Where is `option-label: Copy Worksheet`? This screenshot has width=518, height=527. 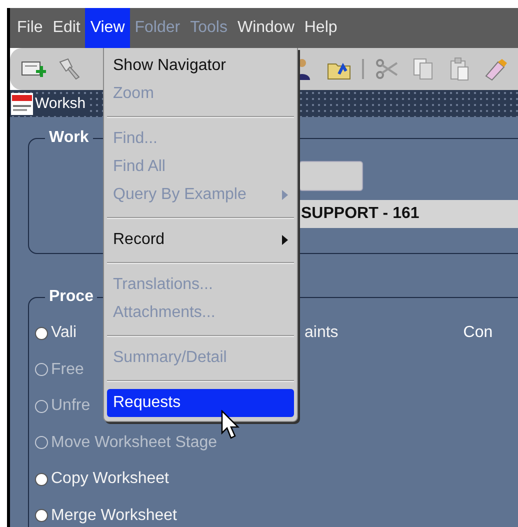 option-label: Copy Worksheet is located at coordinates (110, 479).